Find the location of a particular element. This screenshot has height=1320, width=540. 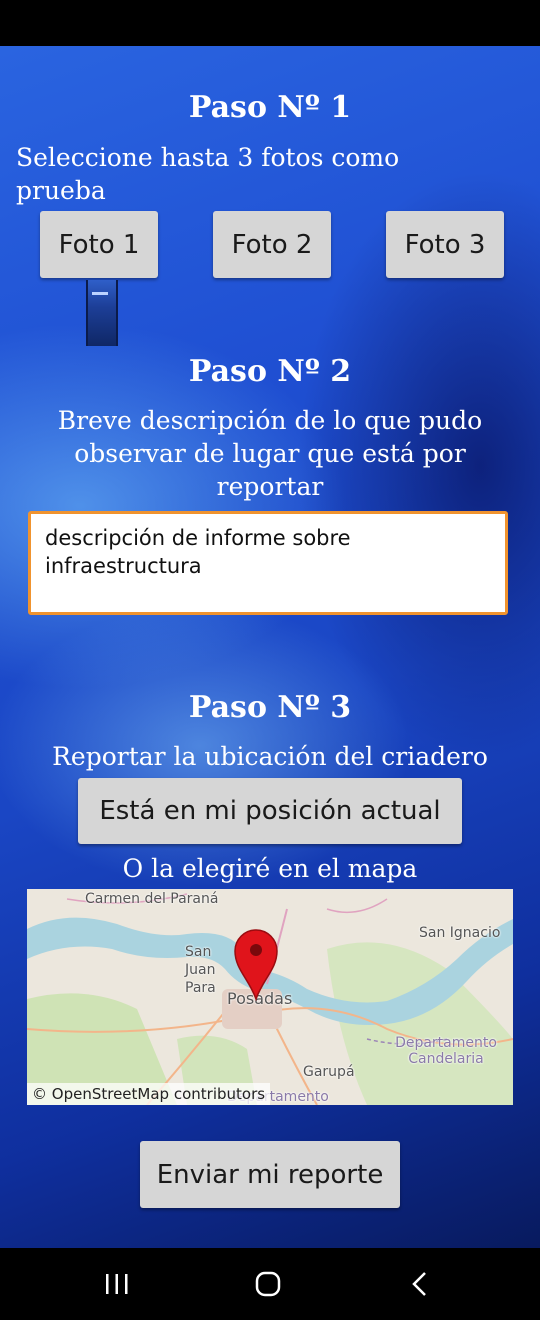

navigation-bar is located at coordinates (270, 1284).